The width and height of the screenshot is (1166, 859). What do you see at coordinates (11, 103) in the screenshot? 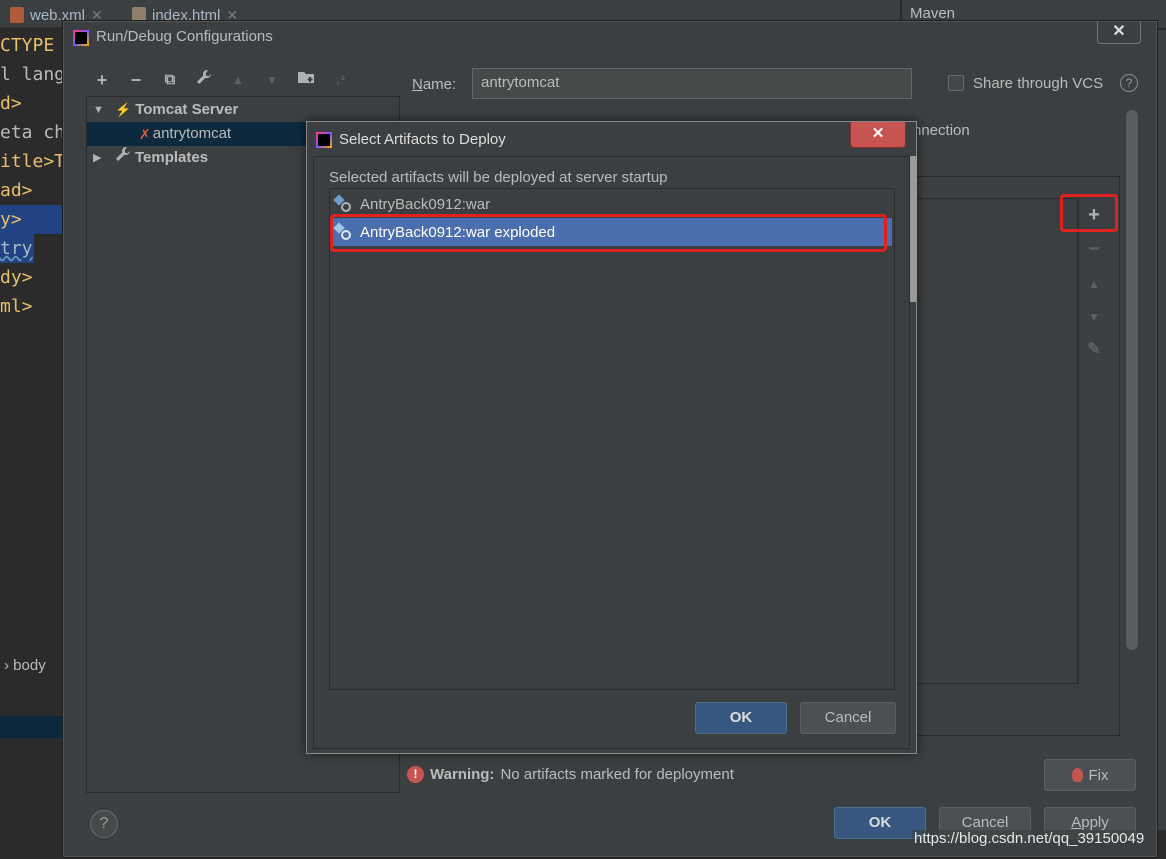
I see `code-line: d>` at bounding box center [11, 103].